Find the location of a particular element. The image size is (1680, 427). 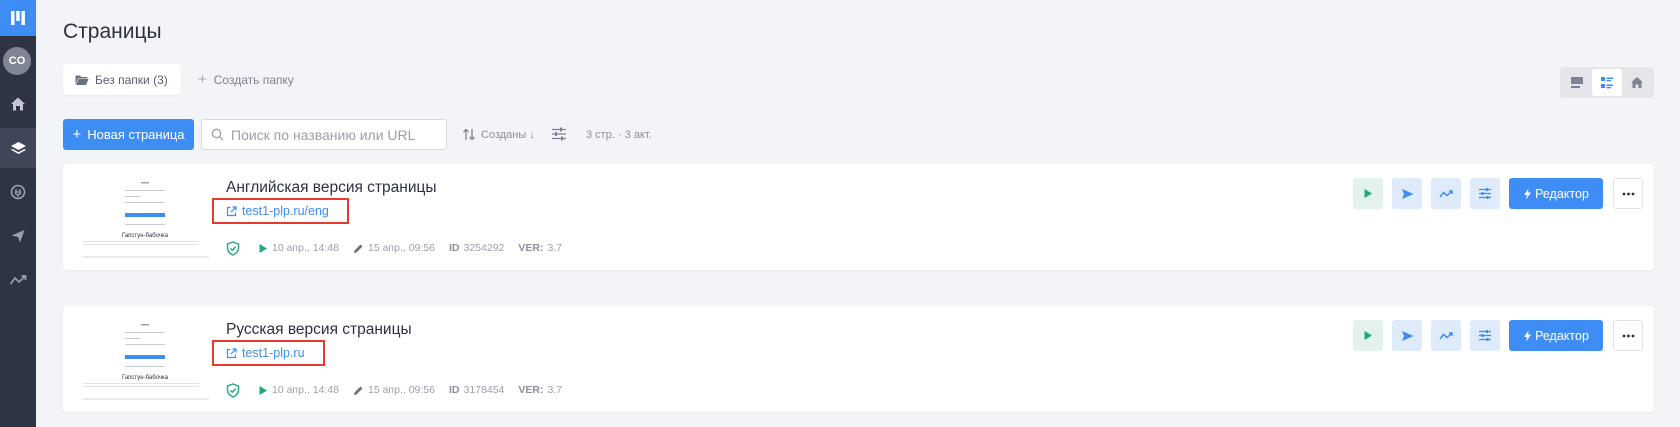

page-url-link: test1-plp.ru is located at coordinates (268, 353).